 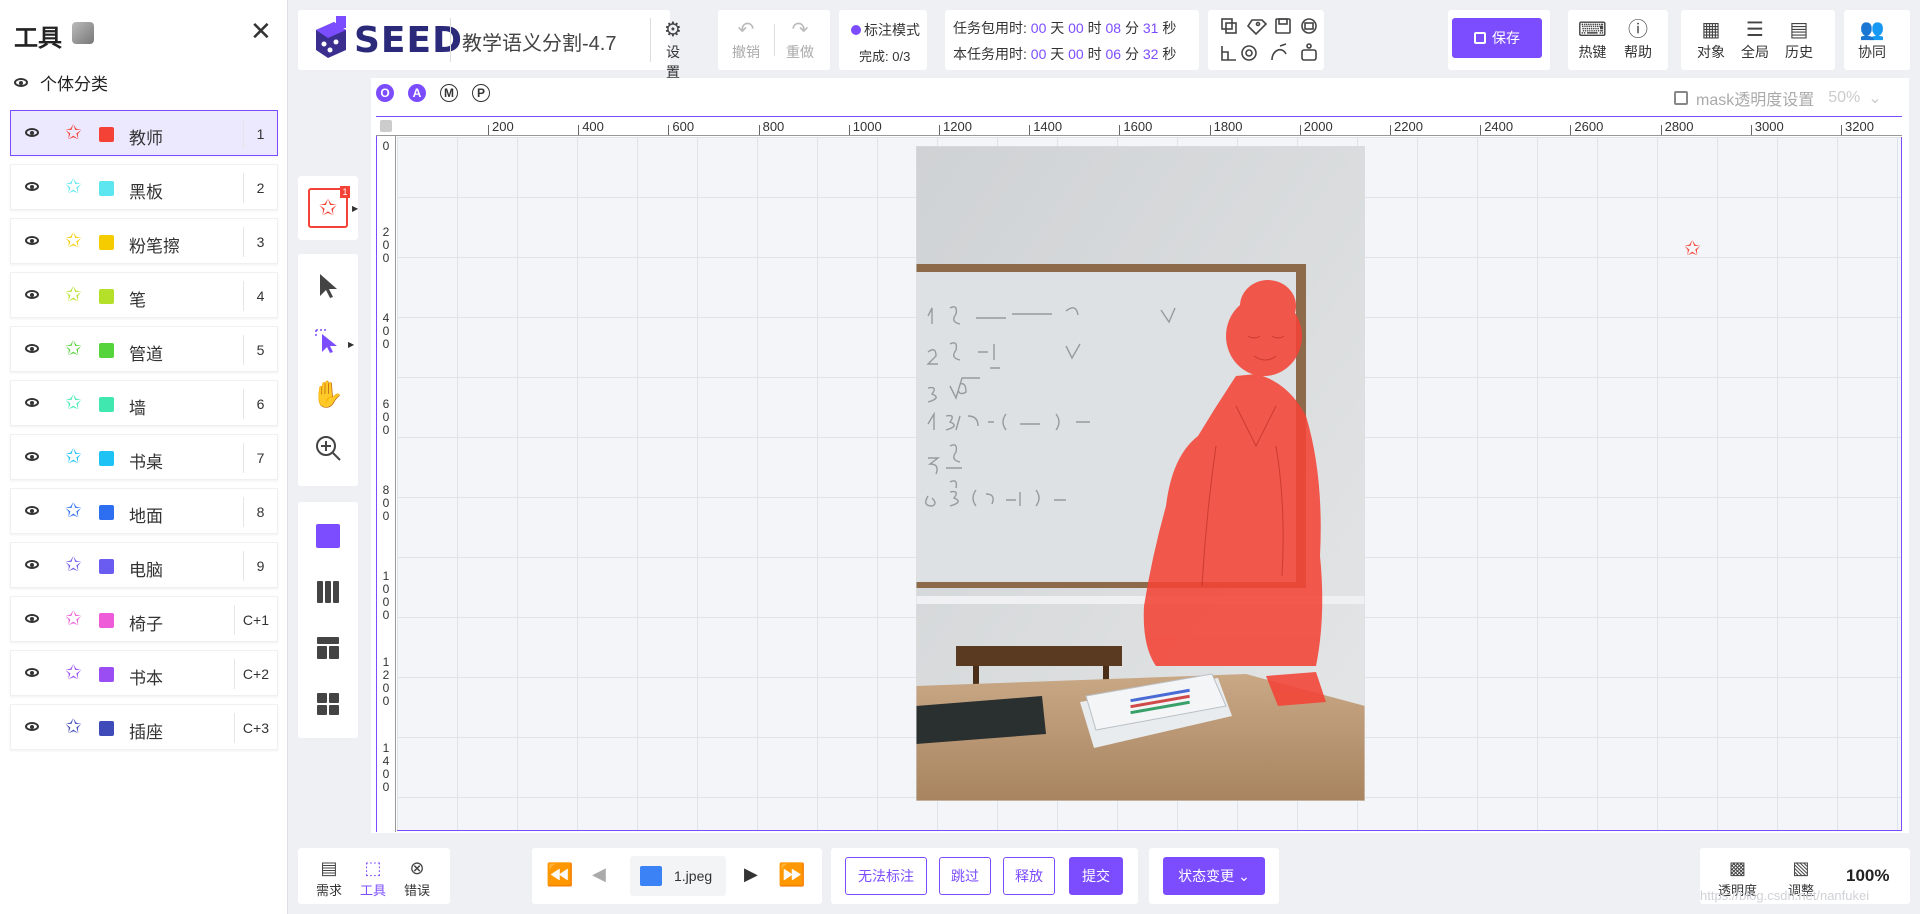 What do you see at coordinates (774, 40) in the screenshot?
I see `history-panel: ↶ 撤销 ↷ 重做` at bounding box center [774, 40].